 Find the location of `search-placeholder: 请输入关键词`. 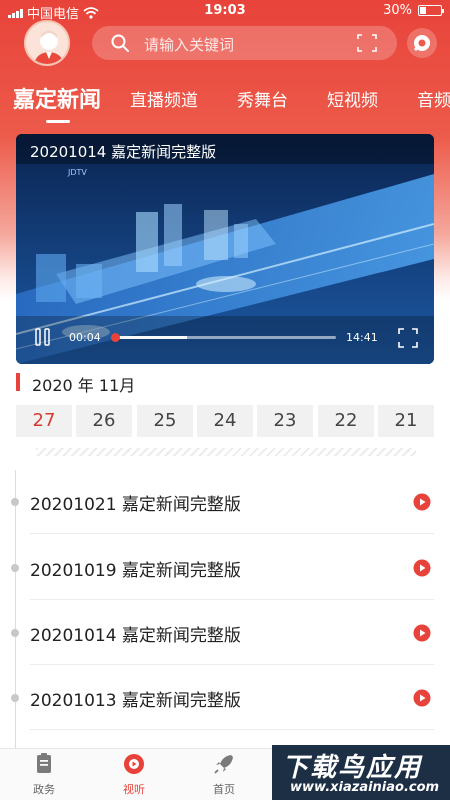

search-placeholder: 请输入关键词 is located at coordinates (189, 45).